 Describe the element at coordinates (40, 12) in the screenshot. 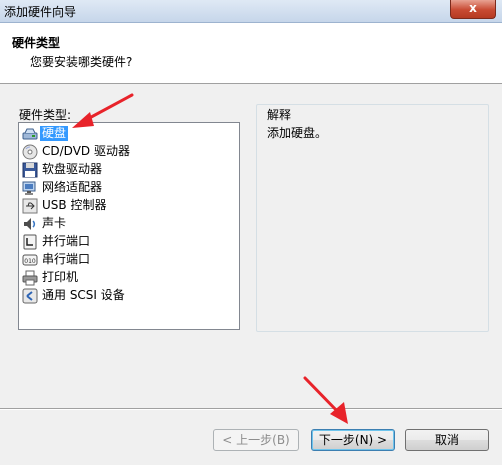

I see `window-title: 添加硬件向导` at that location.